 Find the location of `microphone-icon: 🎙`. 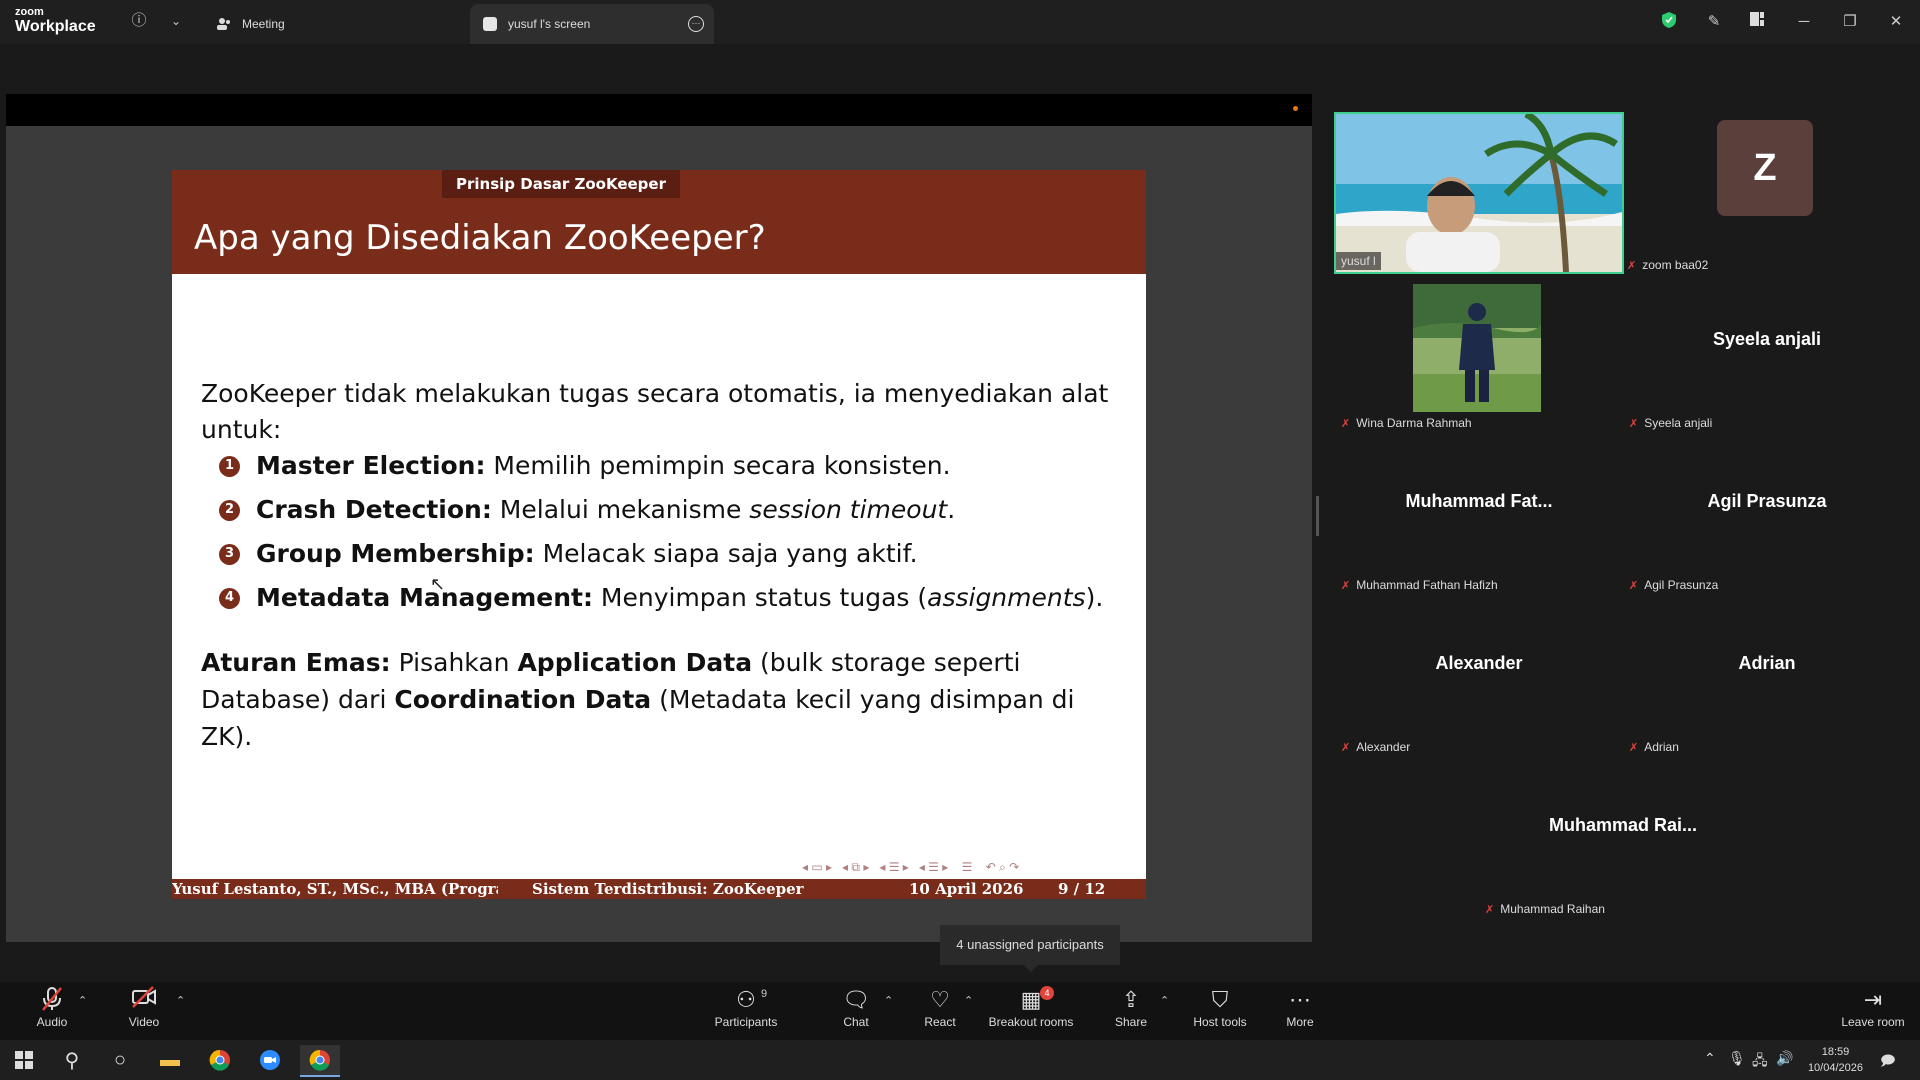

microphone-icon: 🎙 is located at coordinates (1737, 1058).